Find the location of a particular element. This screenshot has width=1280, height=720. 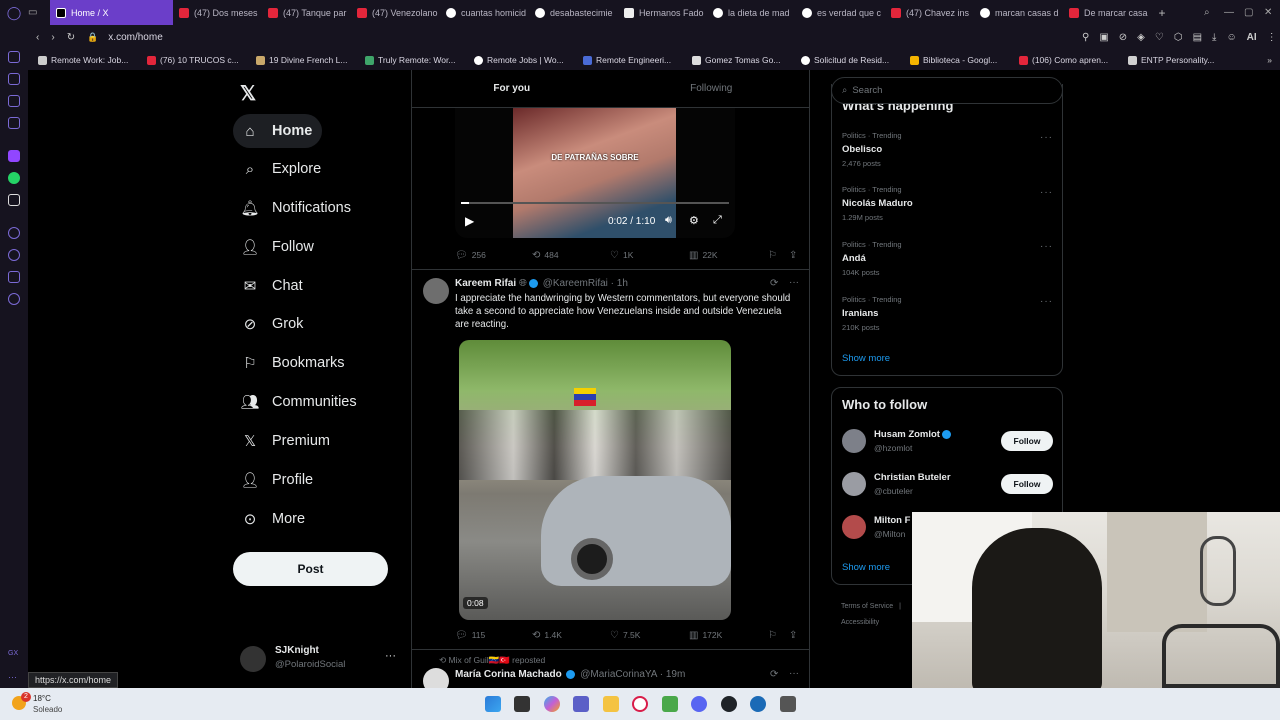

author-handle: @KareemRifai is located at coordinates (575, 283).